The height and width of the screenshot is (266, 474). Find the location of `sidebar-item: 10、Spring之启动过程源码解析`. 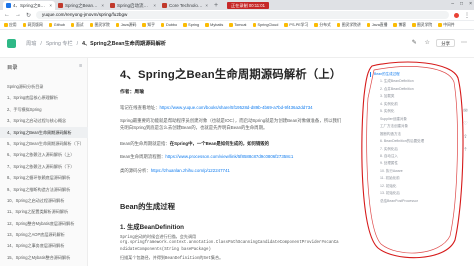

sidebar-item: 10、Spring之启动过程源码解析 is located at coordinates (44, 200).